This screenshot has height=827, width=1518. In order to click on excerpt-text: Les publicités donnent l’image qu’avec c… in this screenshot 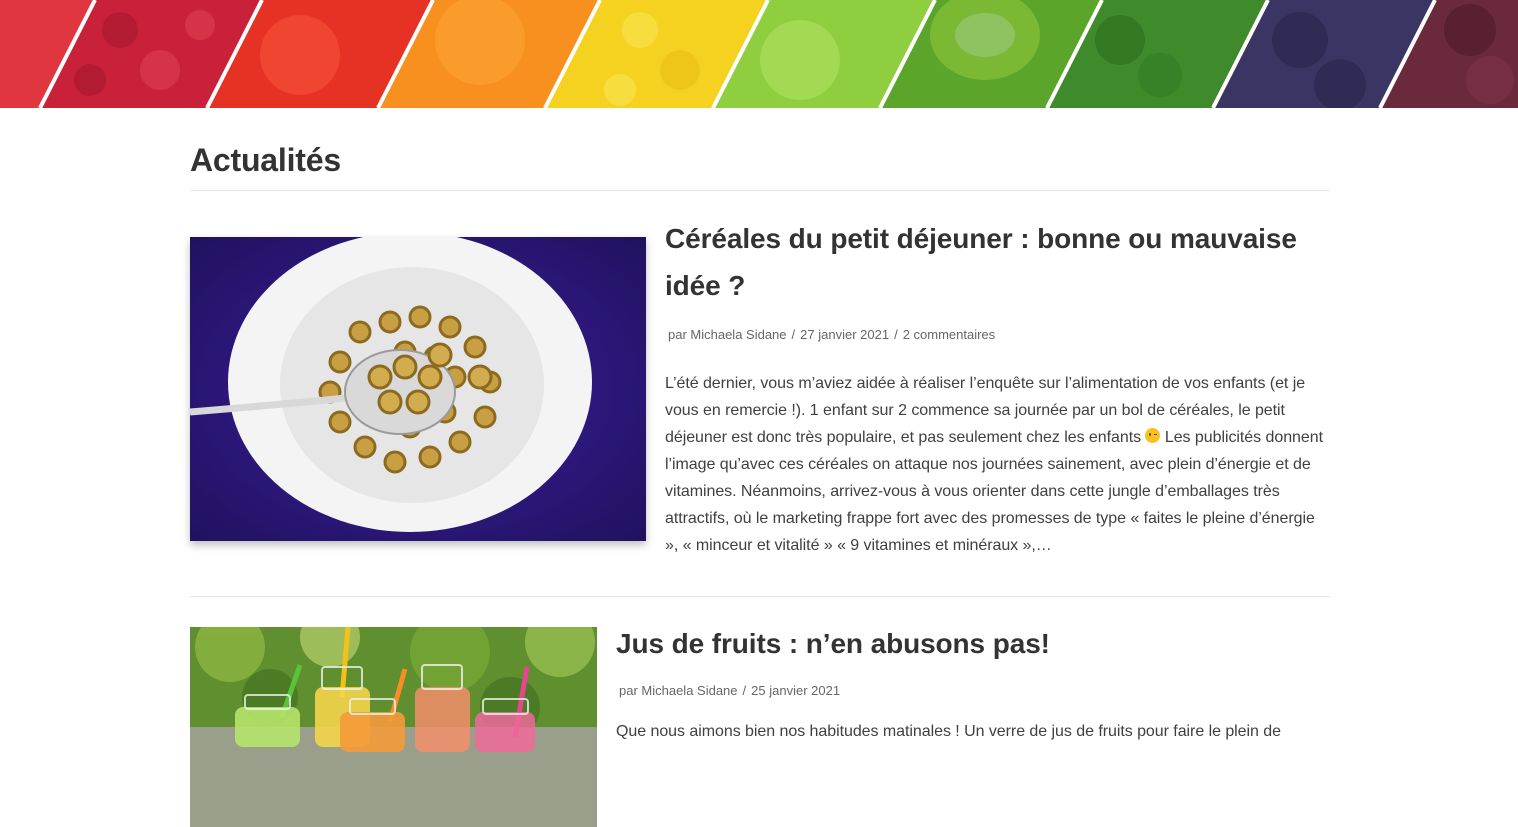, I will do `click(994, 491)`.